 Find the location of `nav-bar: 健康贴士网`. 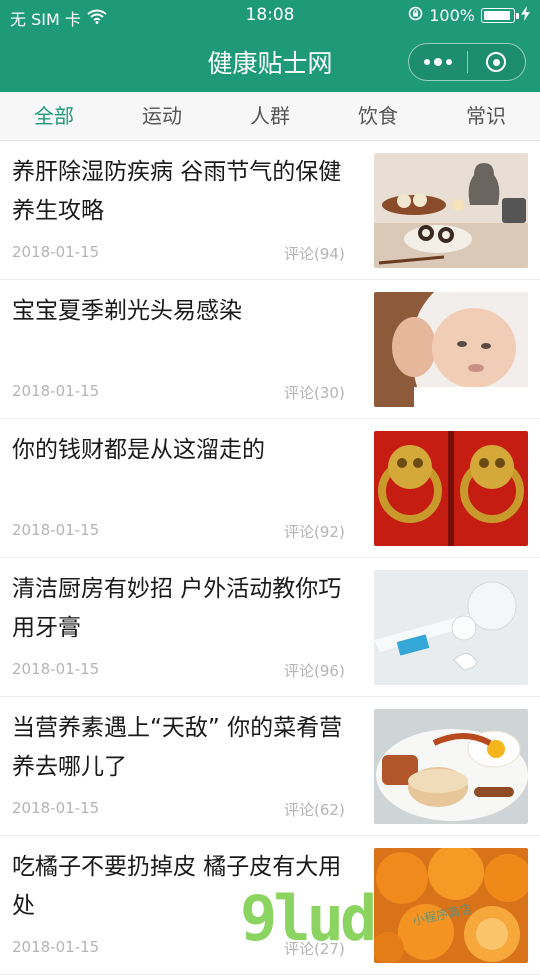

nav-bar: 健康贴士网 is located at coordinates (270, 62).